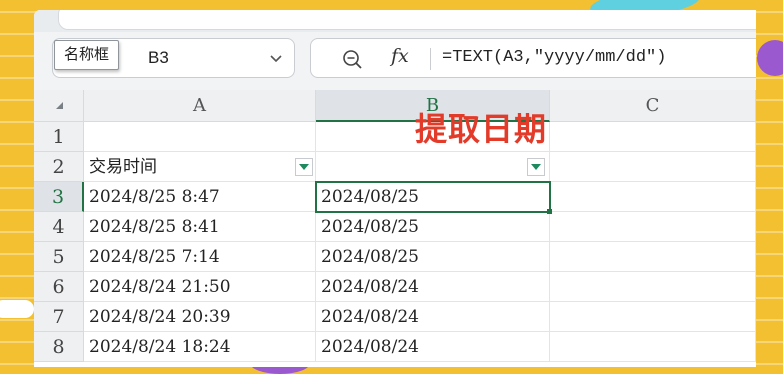 The width and height of the screenshot is (783, 374). Describe the element at coordinates (653, 137) in the screenshot. I see `cell-c1` at that location.